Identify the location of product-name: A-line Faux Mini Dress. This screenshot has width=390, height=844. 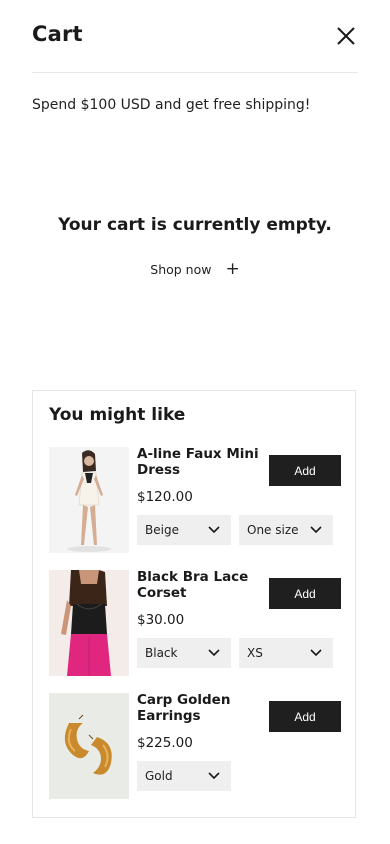
(202, 462).